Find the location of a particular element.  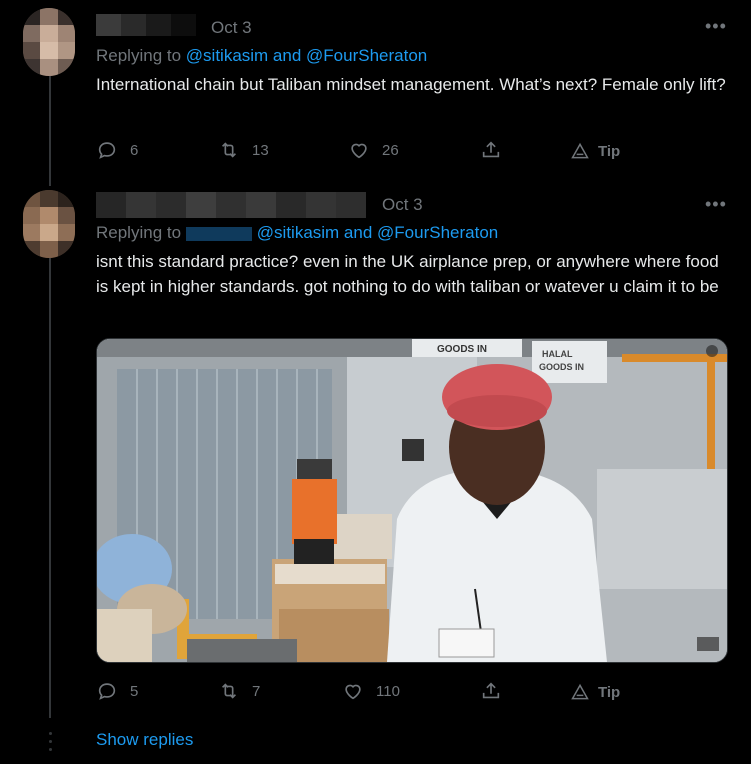

like-button: 110 is located at coordinates (371, 691).